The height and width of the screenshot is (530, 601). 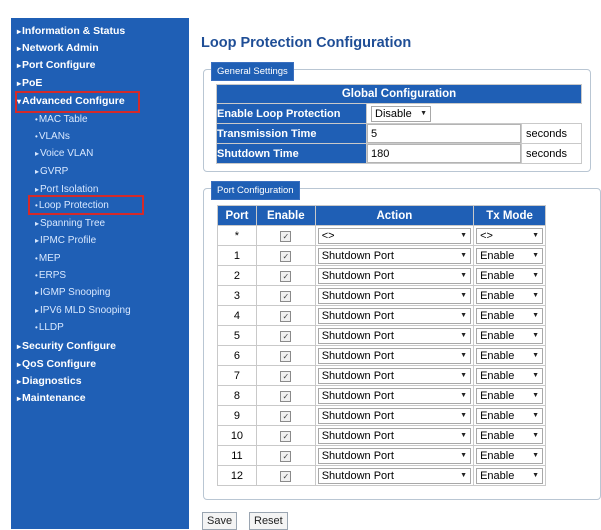 What do you see at coordinates (51, 171) in the screenshot?
I see `sidebar-item-gvrp: ▸GVRP` at bounding box center [51, 171].